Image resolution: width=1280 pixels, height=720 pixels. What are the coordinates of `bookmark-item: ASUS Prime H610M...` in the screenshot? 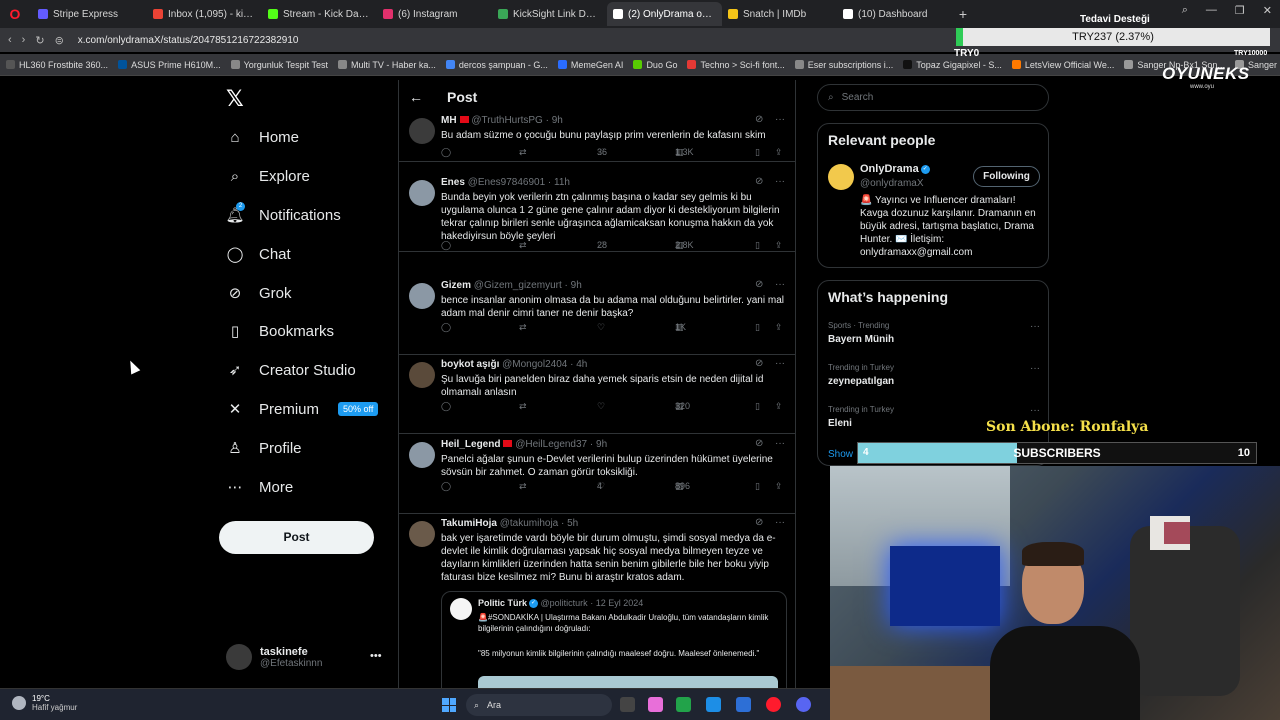 It's located at (169, 65).